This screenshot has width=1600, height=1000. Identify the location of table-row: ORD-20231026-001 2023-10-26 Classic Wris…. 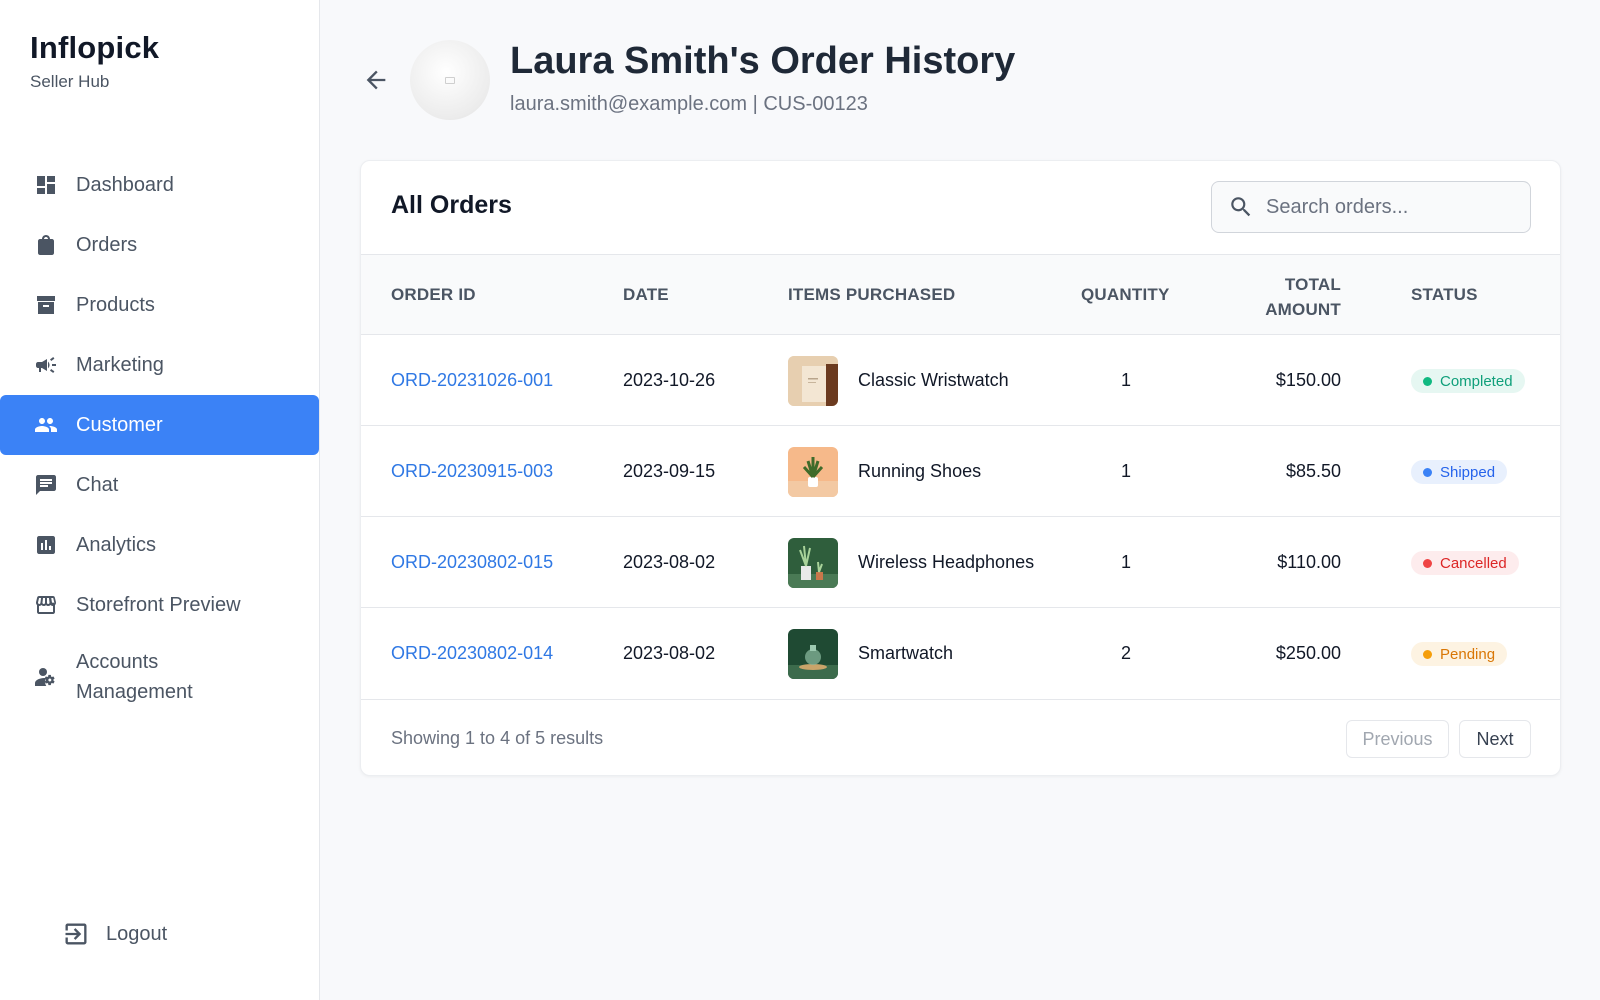
(960, 379).